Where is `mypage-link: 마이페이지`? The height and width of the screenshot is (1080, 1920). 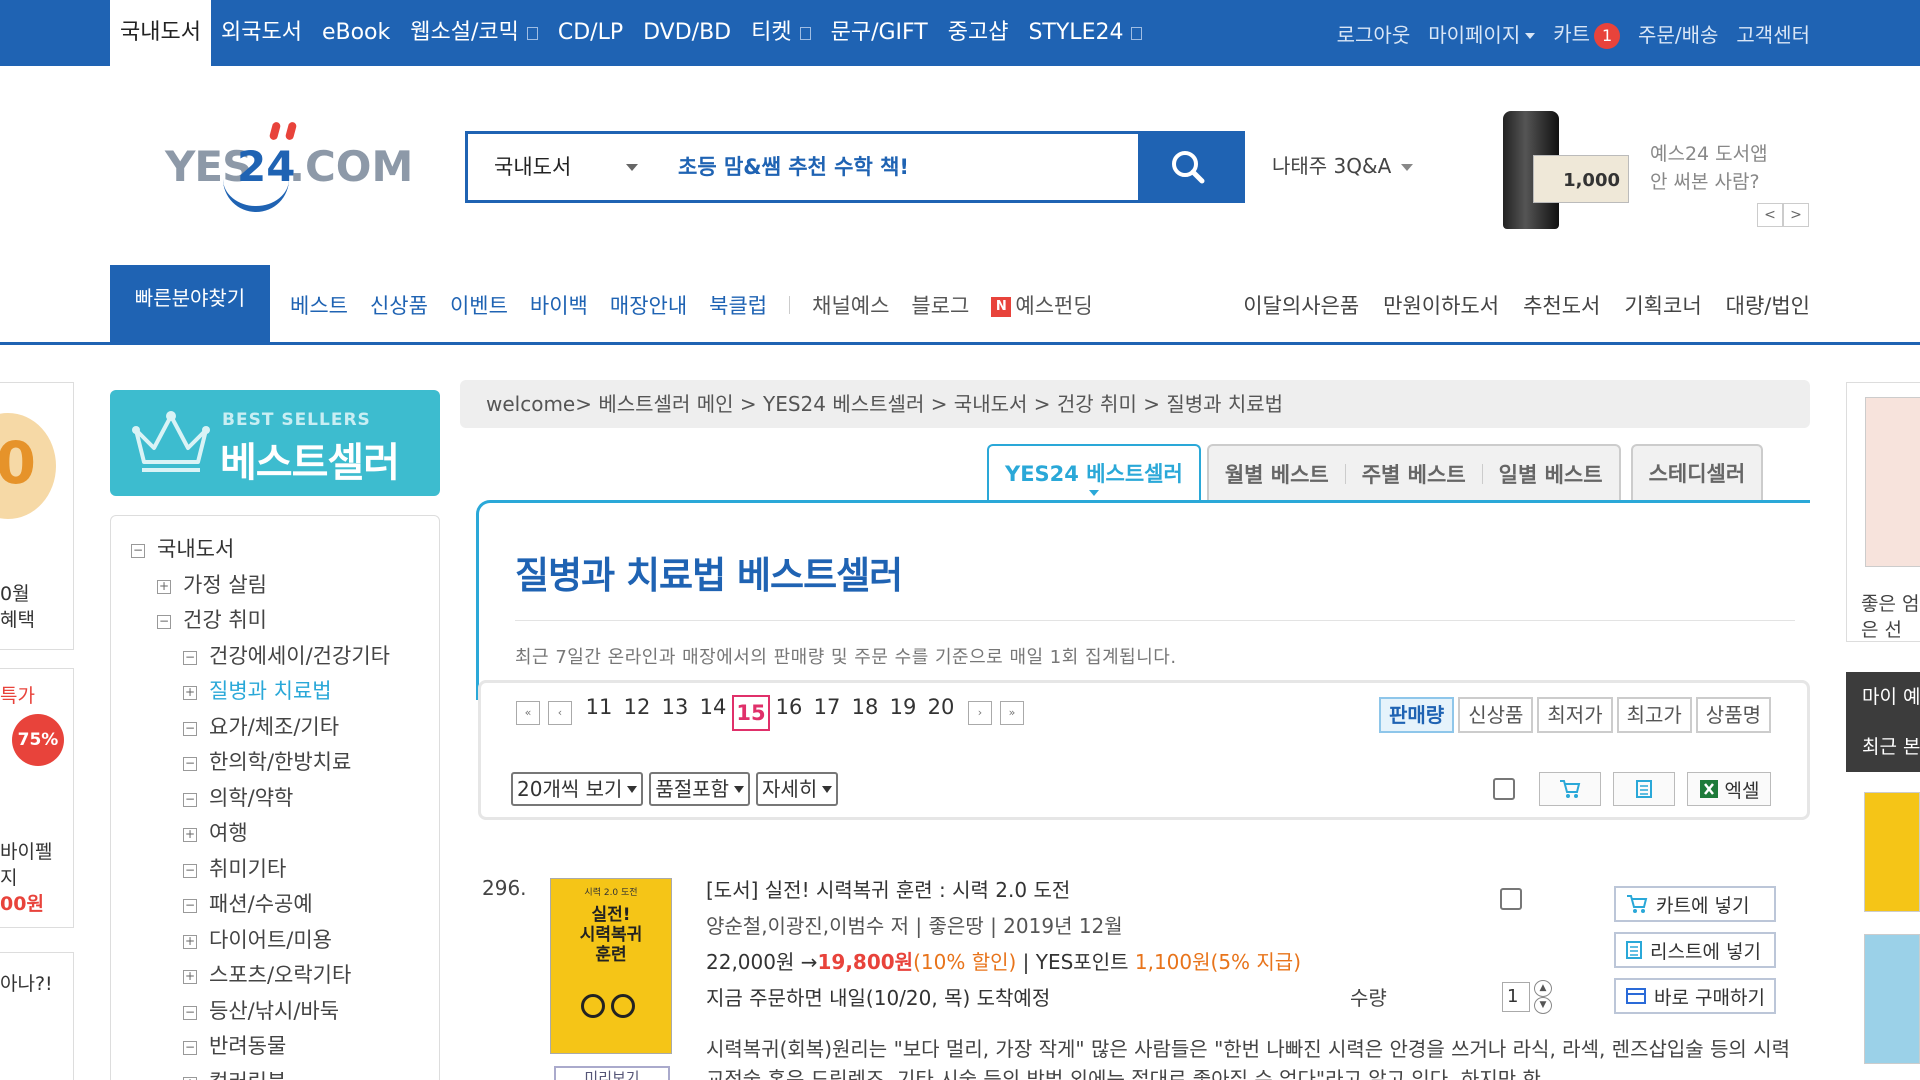 mypage-link: 마이페이지 is located at coordinates (1482, 33).